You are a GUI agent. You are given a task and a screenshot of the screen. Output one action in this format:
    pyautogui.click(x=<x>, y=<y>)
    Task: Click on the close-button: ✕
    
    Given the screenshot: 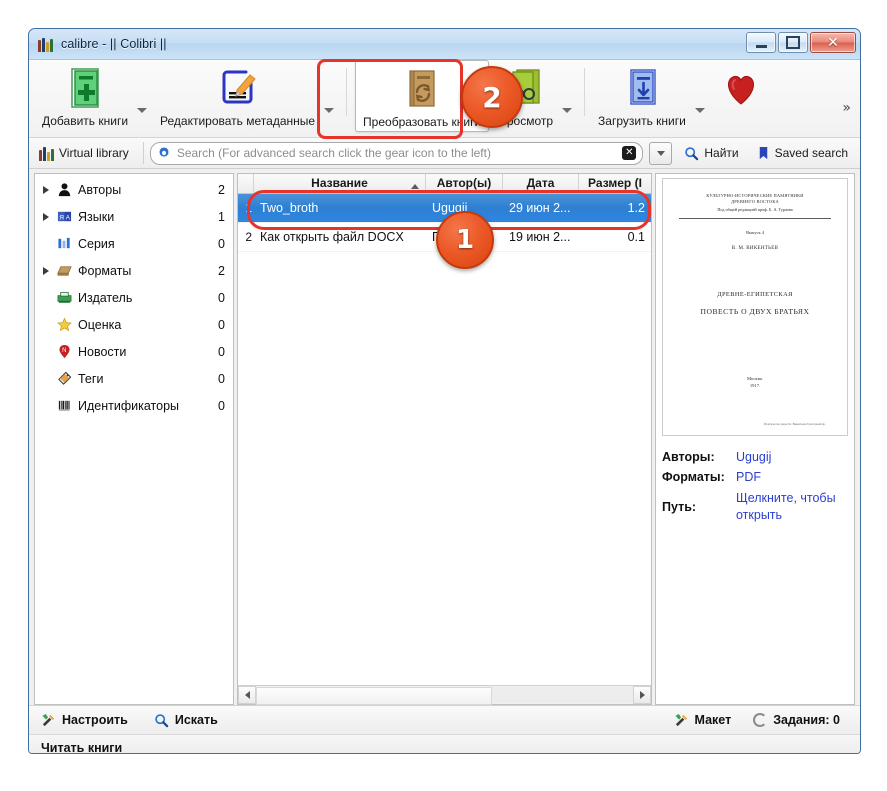 What is the action you would take?
    pyautogui.click(x=833, y=42)
    